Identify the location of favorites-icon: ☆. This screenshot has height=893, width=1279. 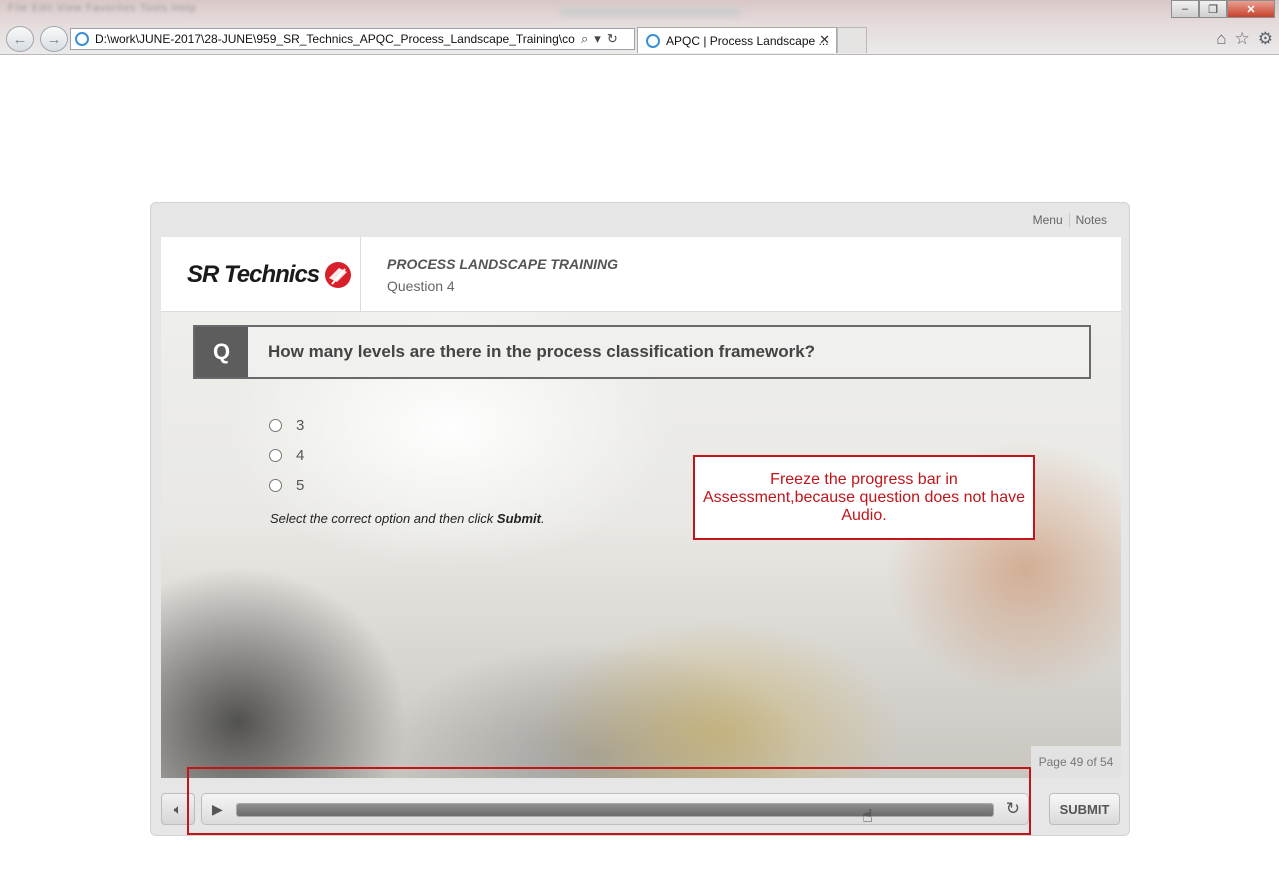
(1242, 39).